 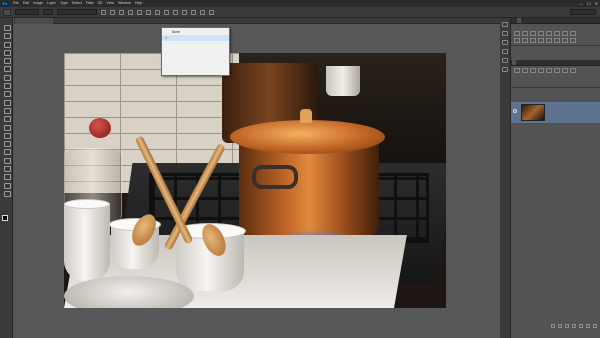 I want to click on eyedropper-tool-icon, so click(x=7, y=69).